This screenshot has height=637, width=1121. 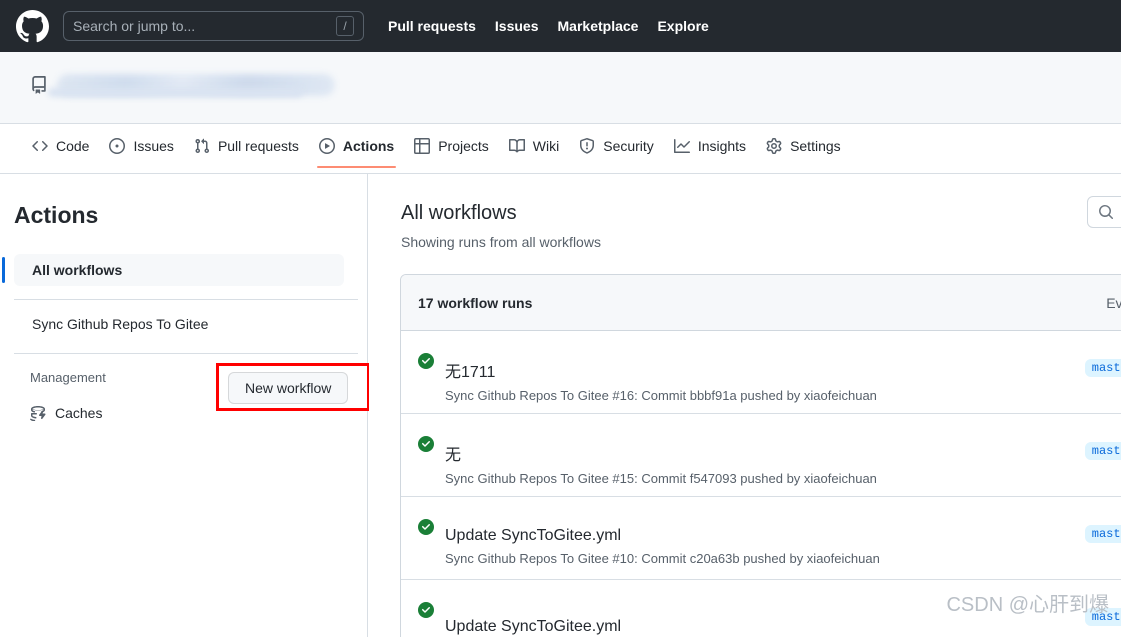 What do you see at coordinates (258, 146) in the screenshot?
I see `tab-pull-requests-label: Pull requests` at bounding box center [258, 146].